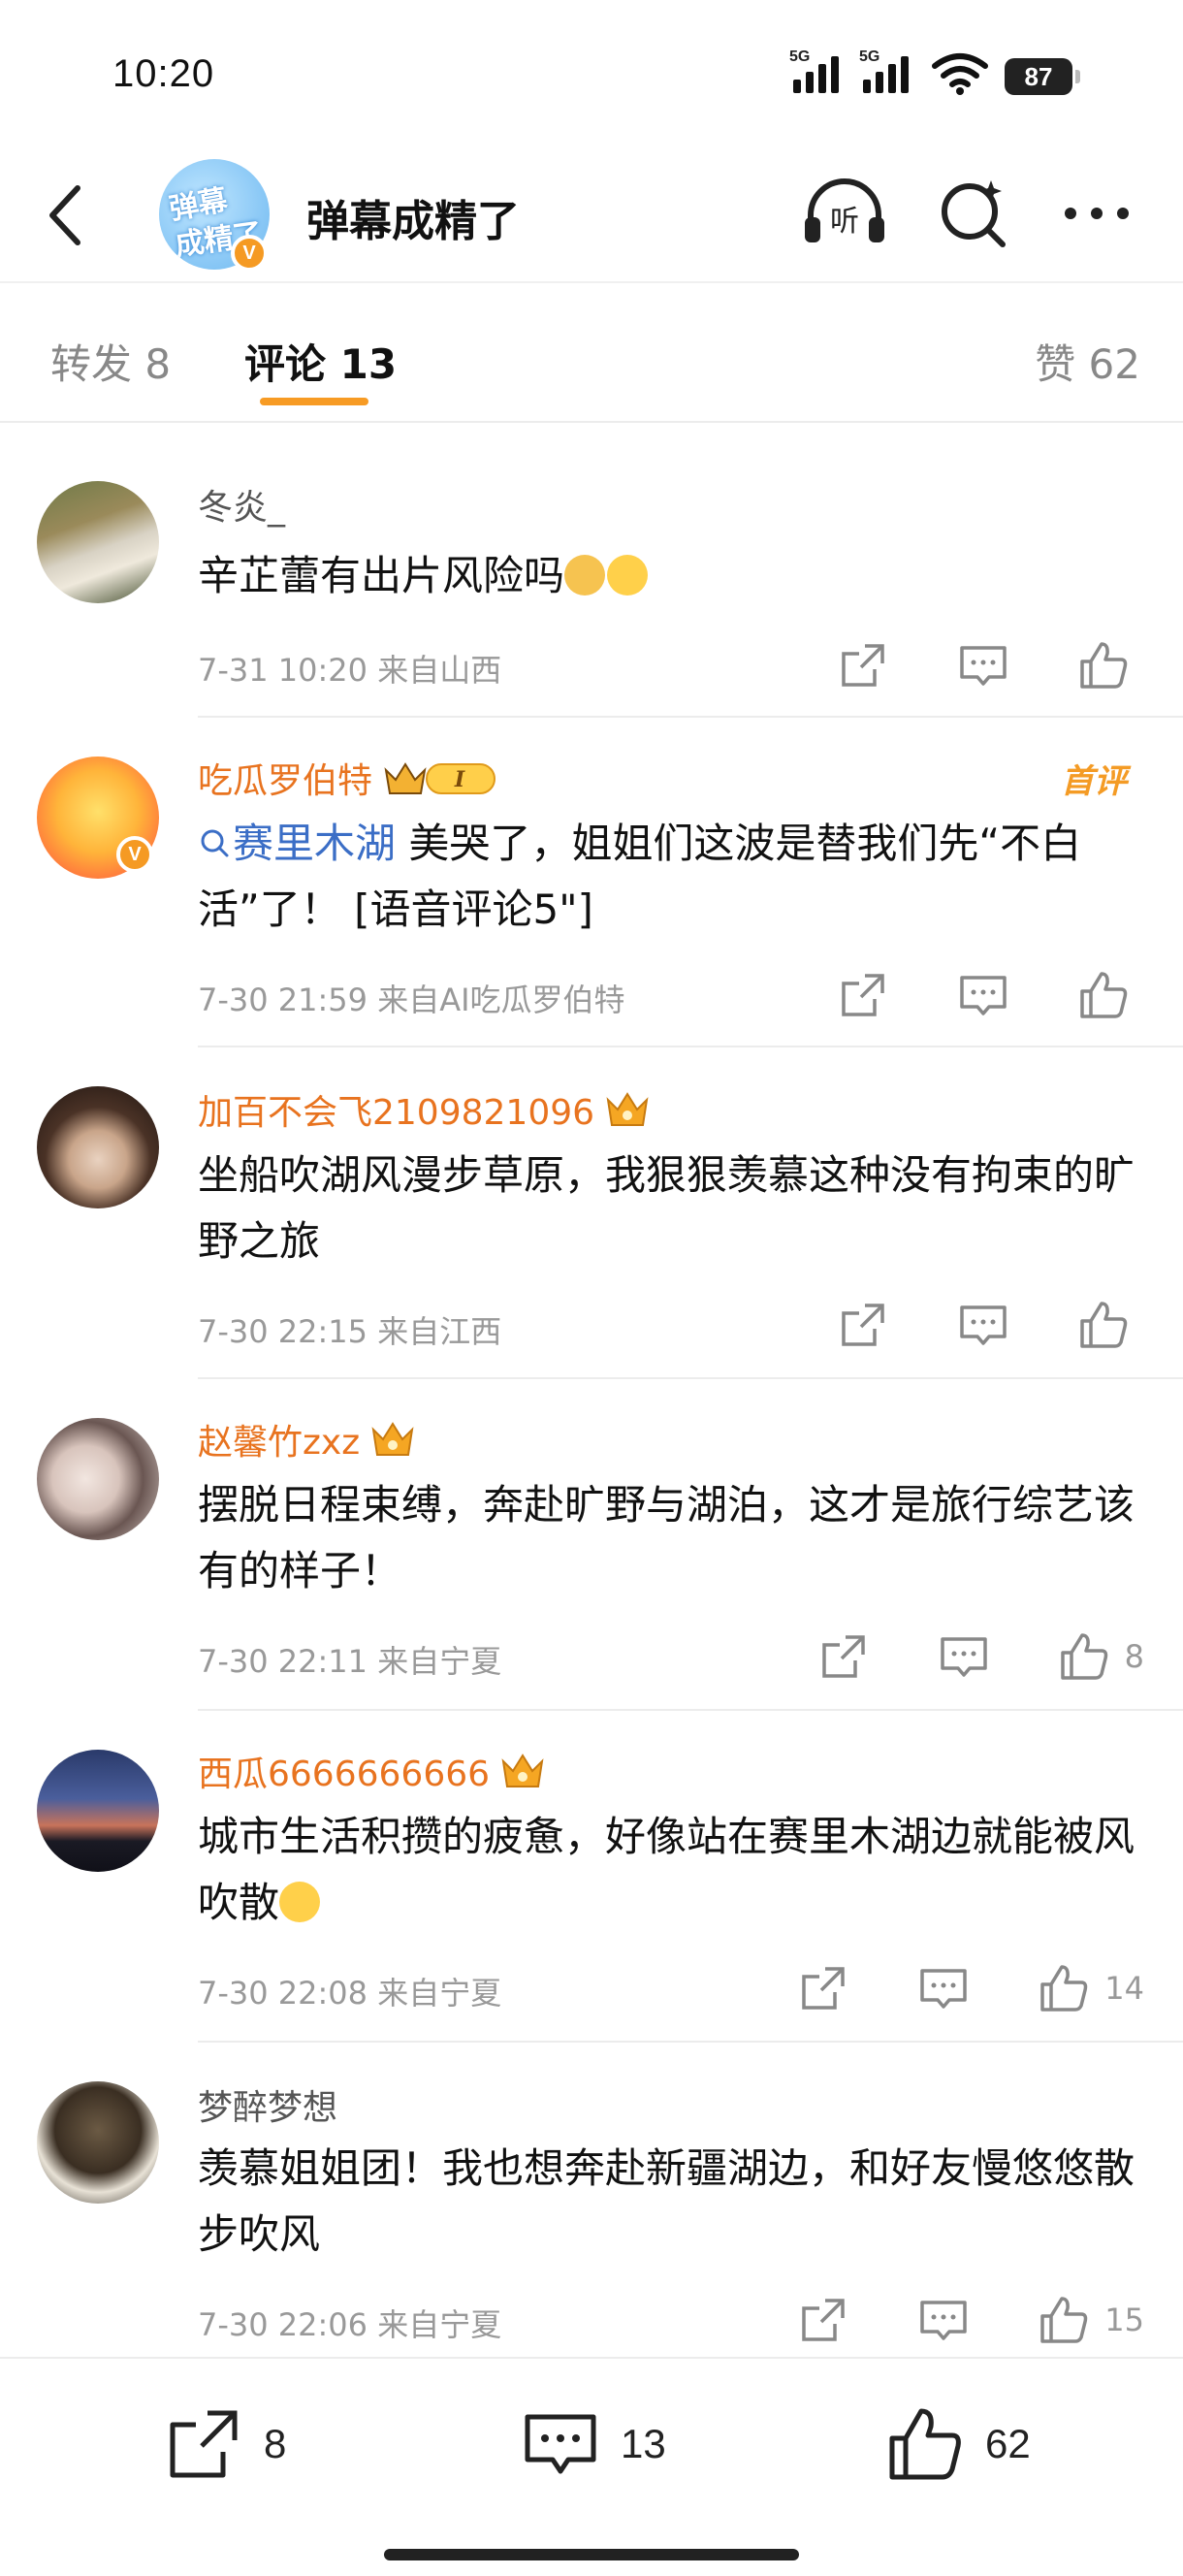  What do you see at coordinates (591, 352) in the screenshot?
I see `tab-bar: 转发 8 评论 13 赞 62` at bounding box center [591, 352].